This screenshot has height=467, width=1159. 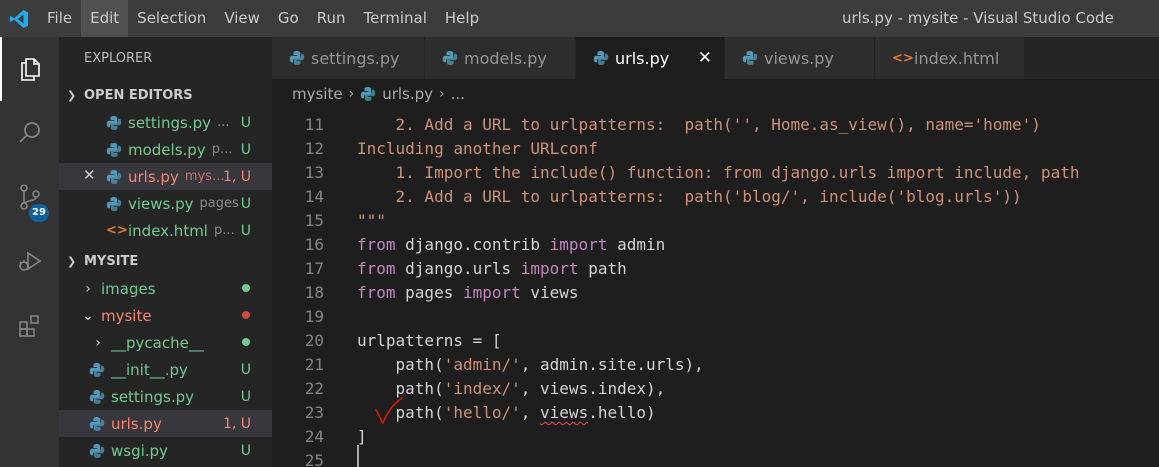 I want to click on explorer-title: EXPLORER, so click(x=118, y=58).